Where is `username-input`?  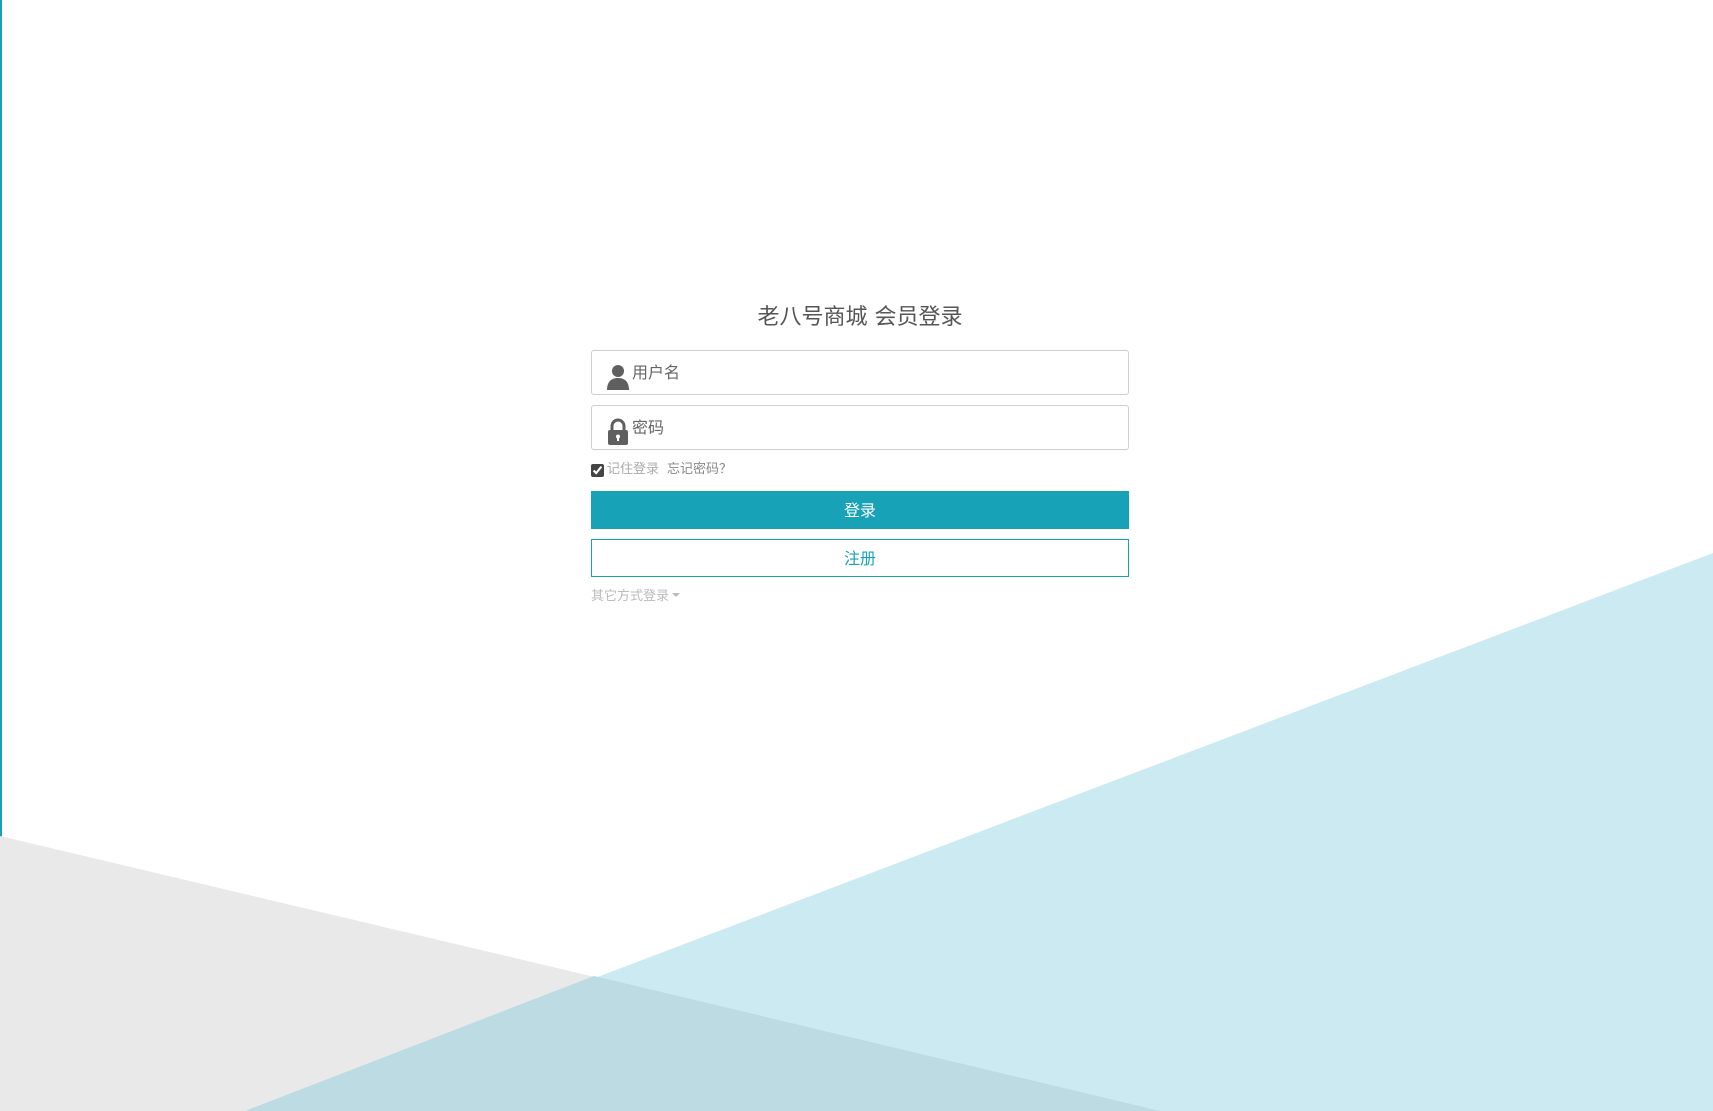 username-input is located at coordinates (872, 372).